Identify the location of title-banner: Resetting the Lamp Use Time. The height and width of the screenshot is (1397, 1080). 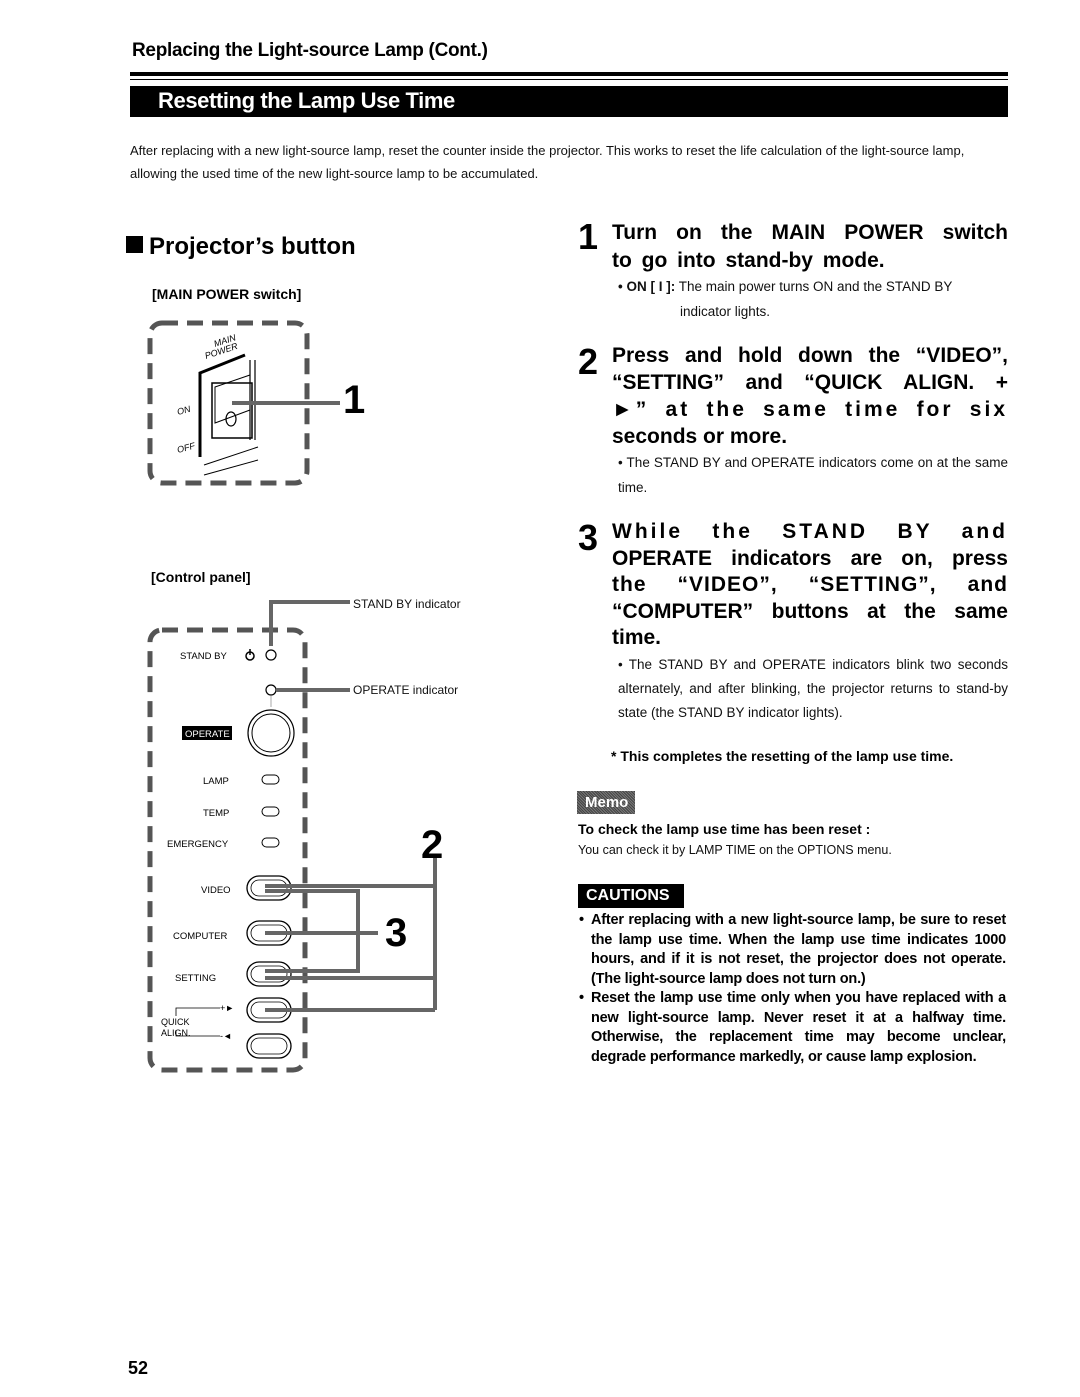
(569, 101).